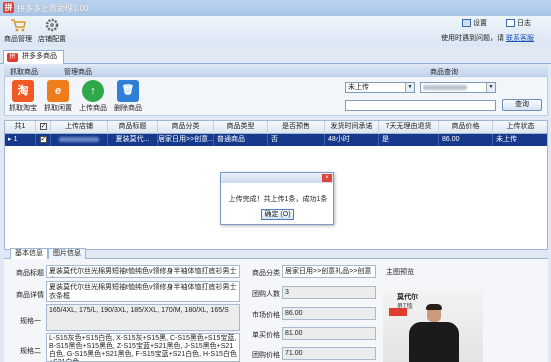 Image resolution: width=551 pixels, height=362 pixels. What do you see at coordinates (266, 355) in the screenshot?
I see `group-price-label: 团购价格` at bounding box center [266, 355].